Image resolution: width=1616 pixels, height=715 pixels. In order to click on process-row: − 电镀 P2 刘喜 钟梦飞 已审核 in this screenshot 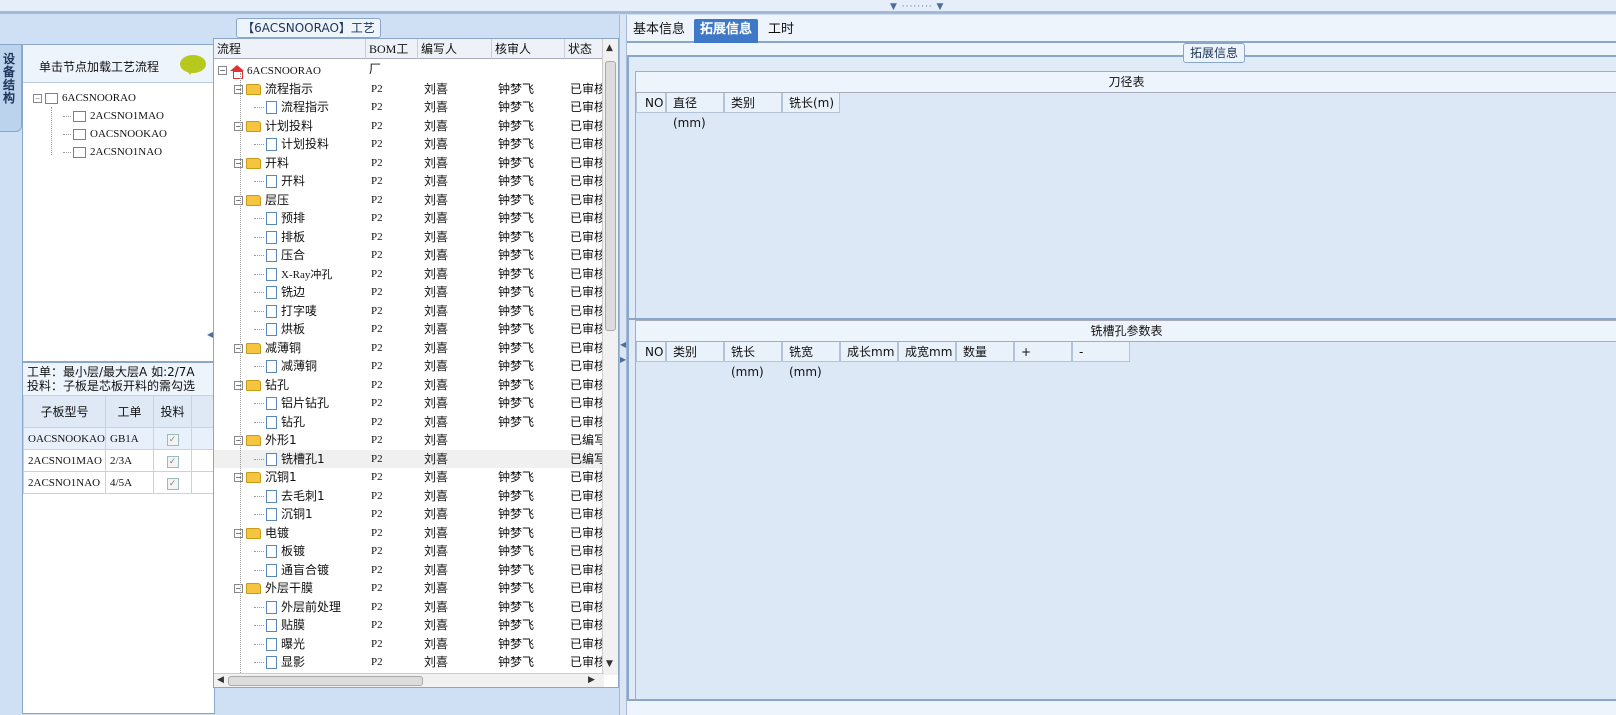, I will do `click(409, 533)`.